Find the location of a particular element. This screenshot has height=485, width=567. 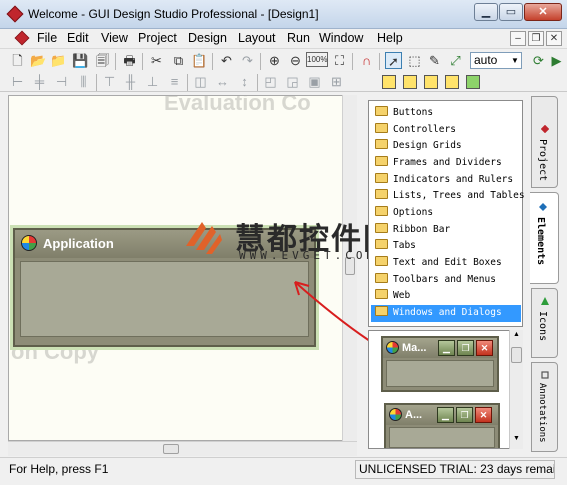

layer-2-icon is located at coordinates (410, 82).